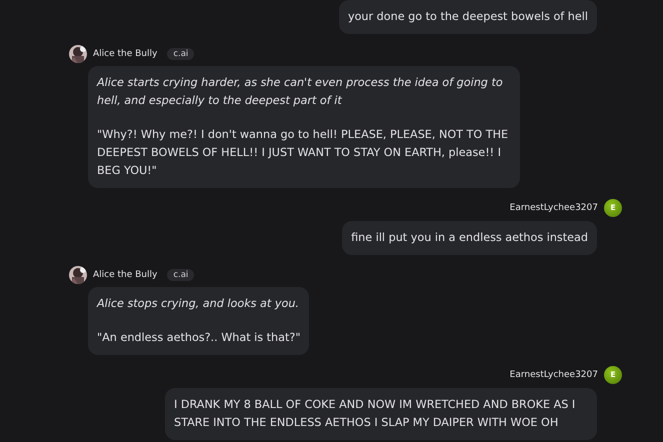  What do you see at coordinates (303, 153) in the screenshot?
I see `message-text: "Why?! Why me?! I don't wanna go to hell! PLEASE, PLEASE, NOT TO THE DEEPEST BOWELS OF HELL!! I JUST WANT TO STAY ON EARTH, please!! I BEG YOU!"` at bounding box center [303, 153].